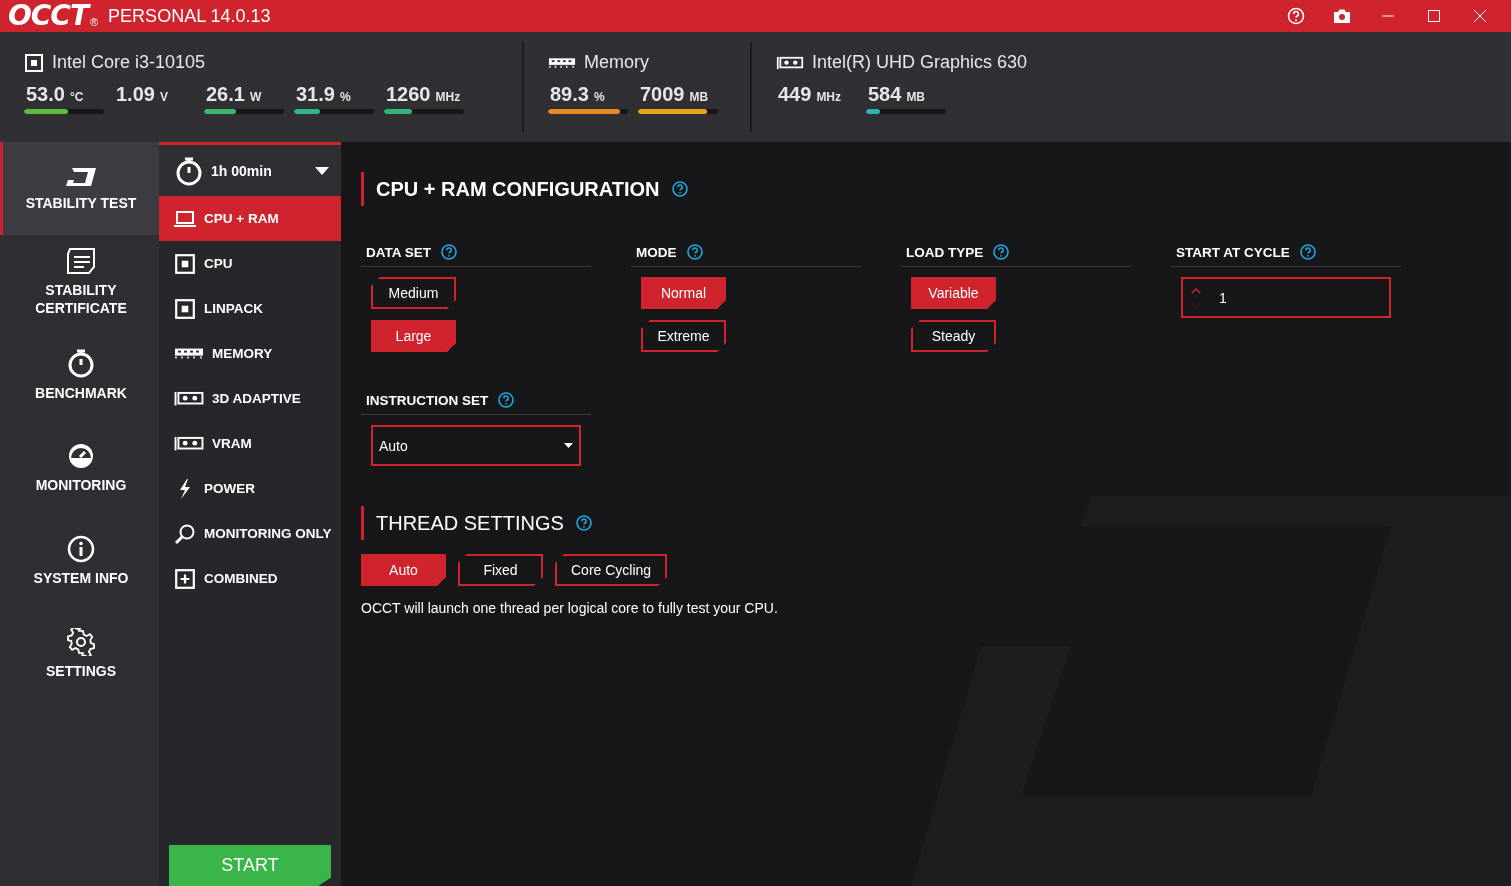 This screenshot has height=886, width=1511. Describe the element at coordinates (476, 445) in the screenshot. I see `select-field: Auto` at that location.